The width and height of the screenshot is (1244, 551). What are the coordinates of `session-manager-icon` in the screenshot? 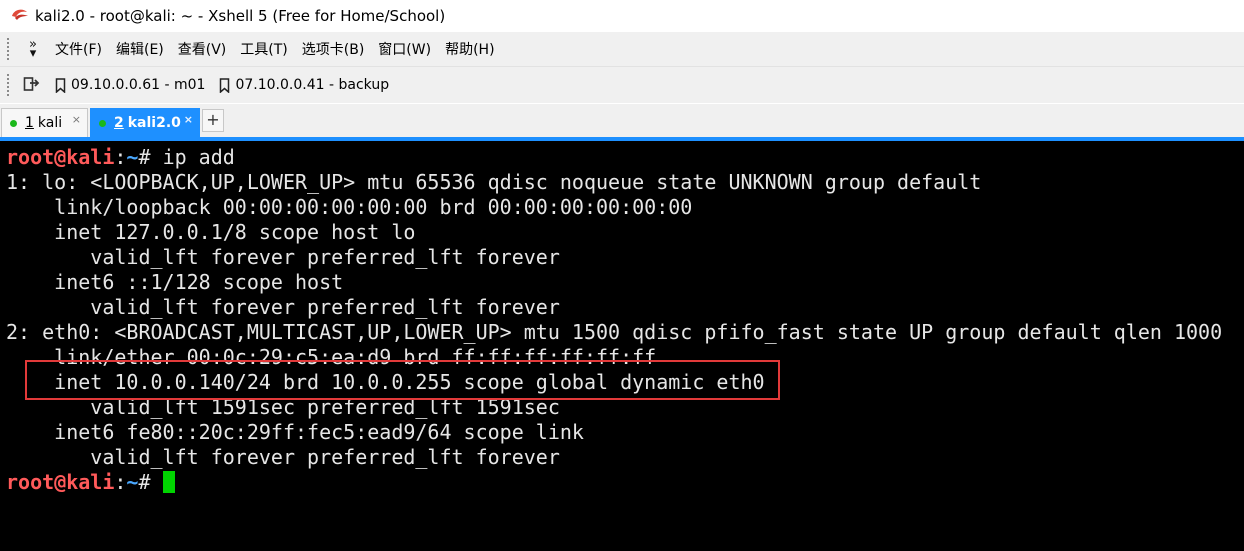 It's located at (32, 85).